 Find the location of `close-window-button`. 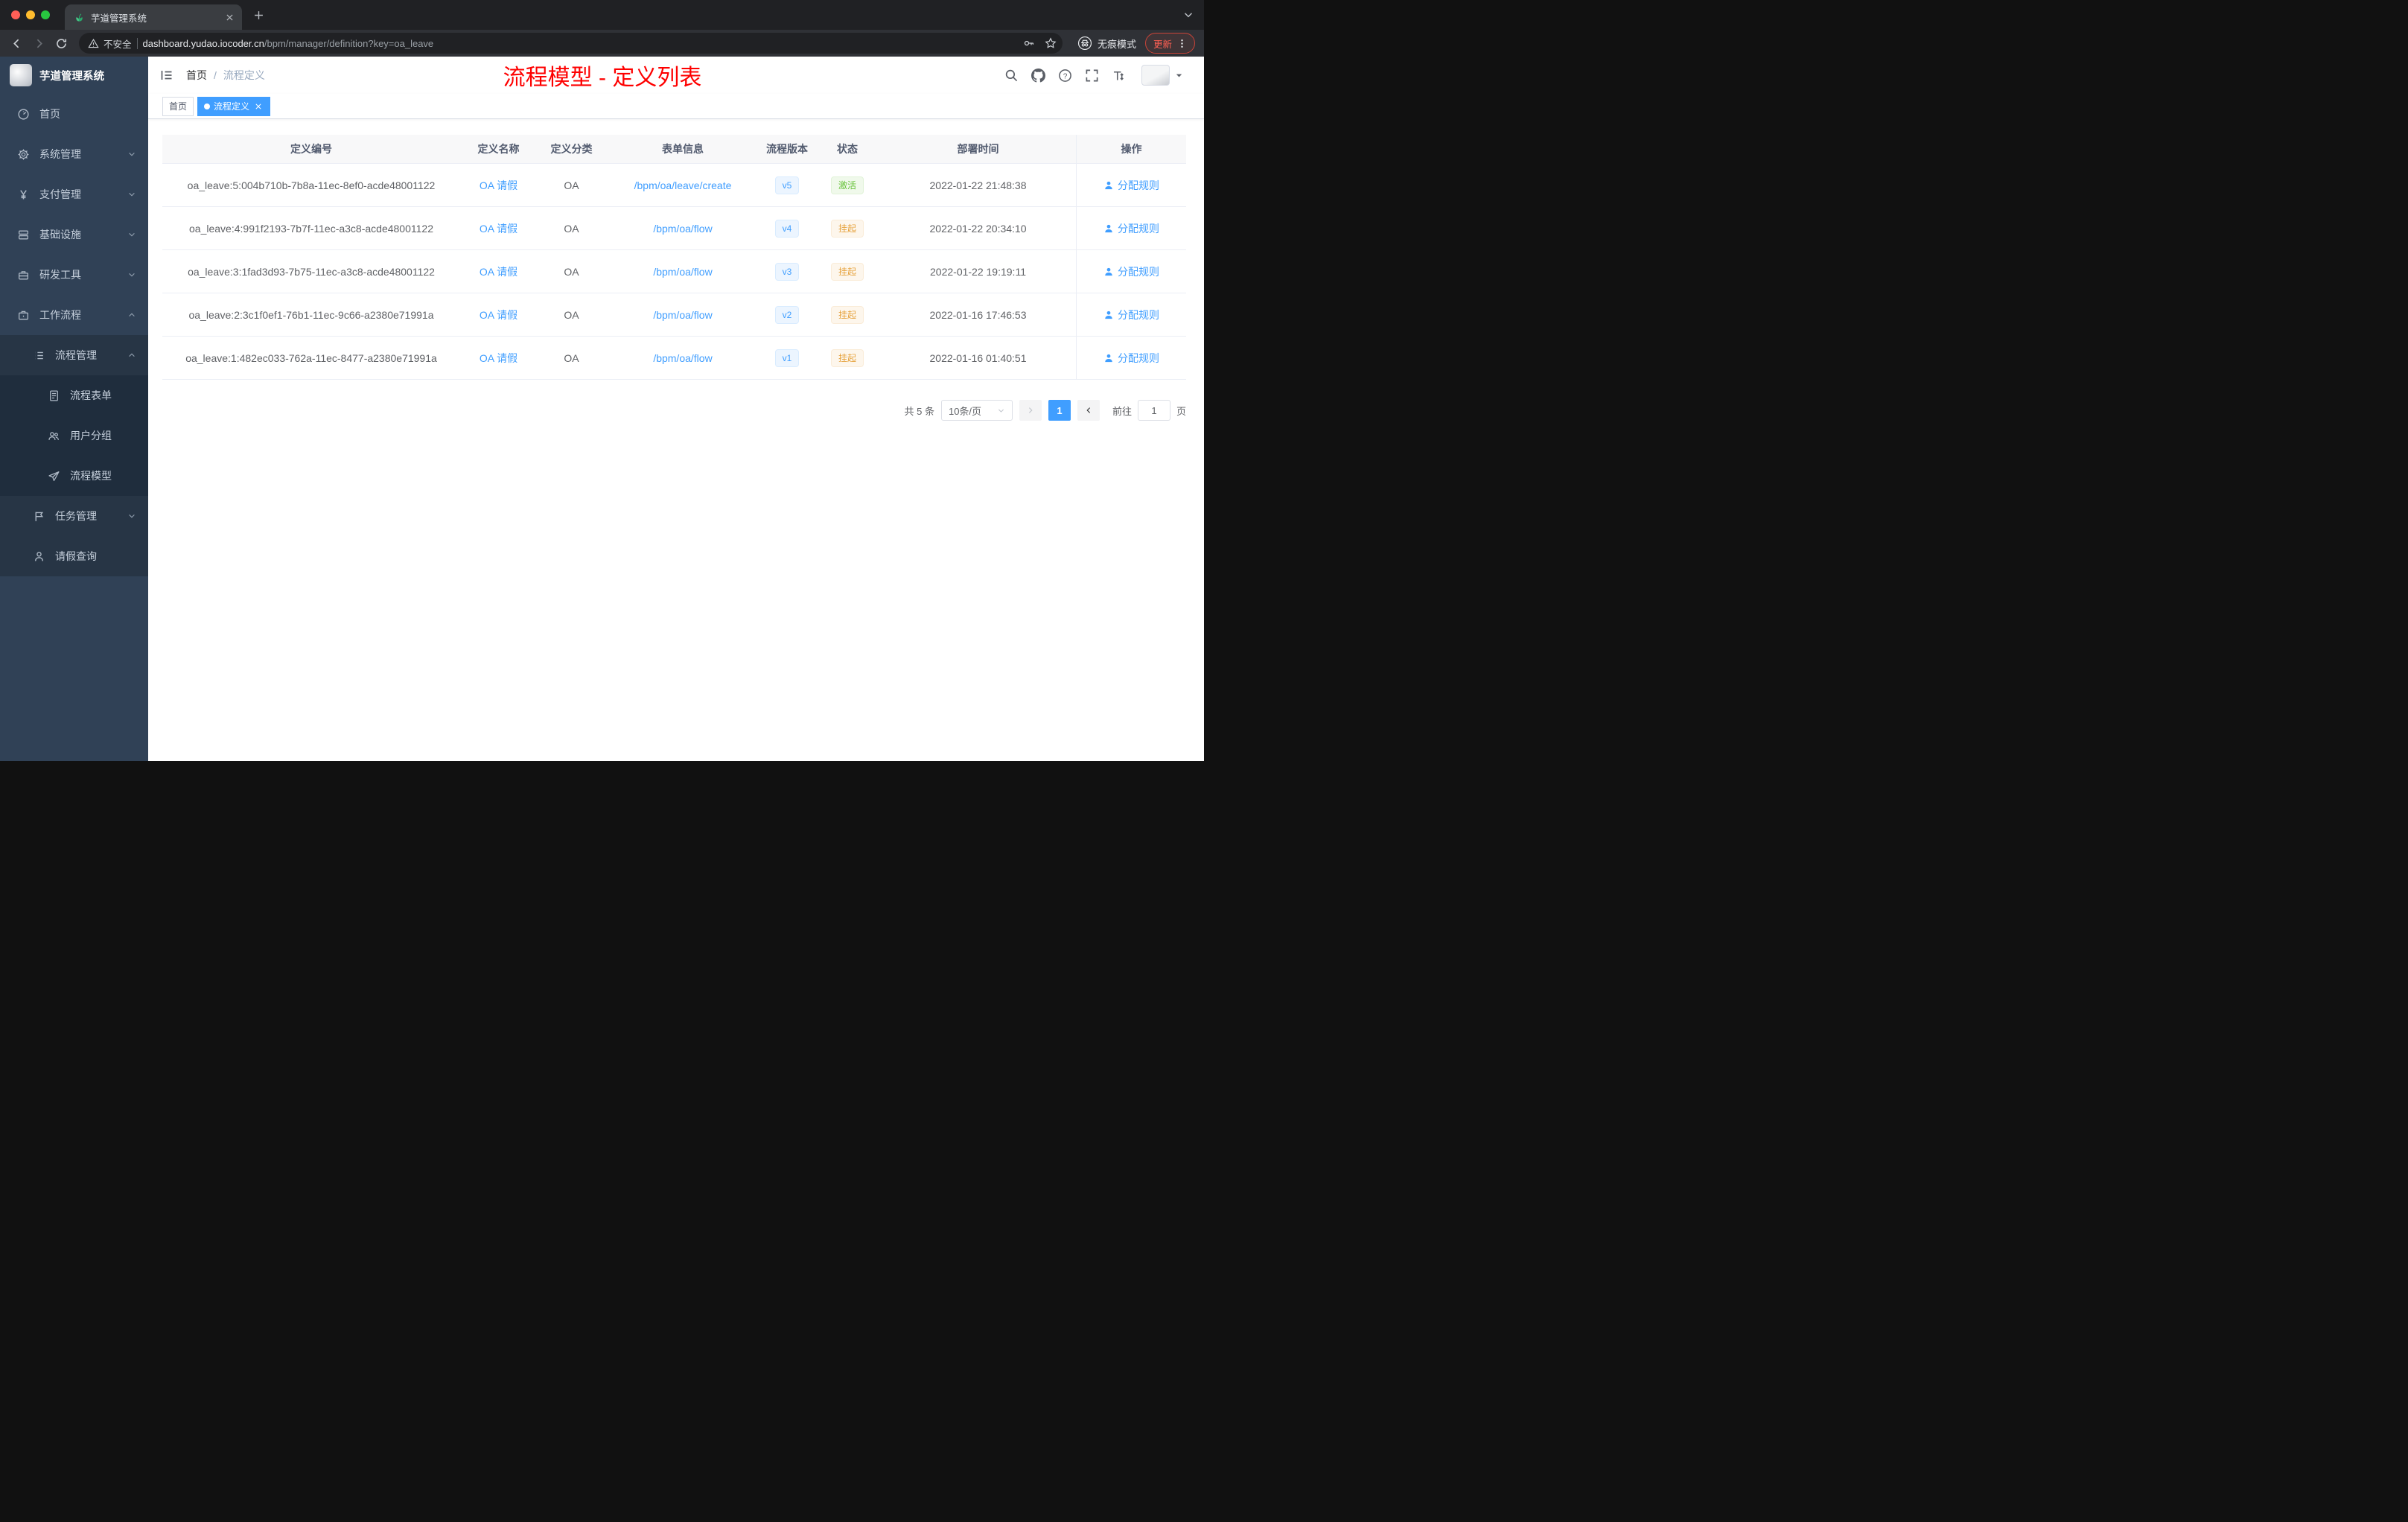

close-window-button is located at coordinates (15, 14).